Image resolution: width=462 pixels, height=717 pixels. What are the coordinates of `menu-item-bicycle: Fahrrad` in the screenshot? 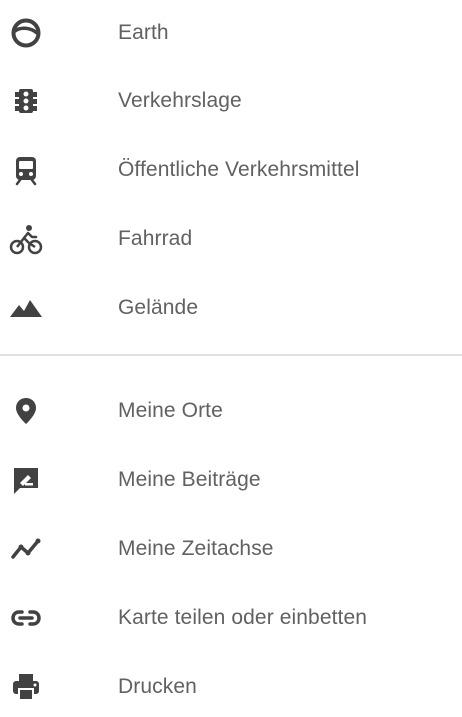 It's located at (231, 239).